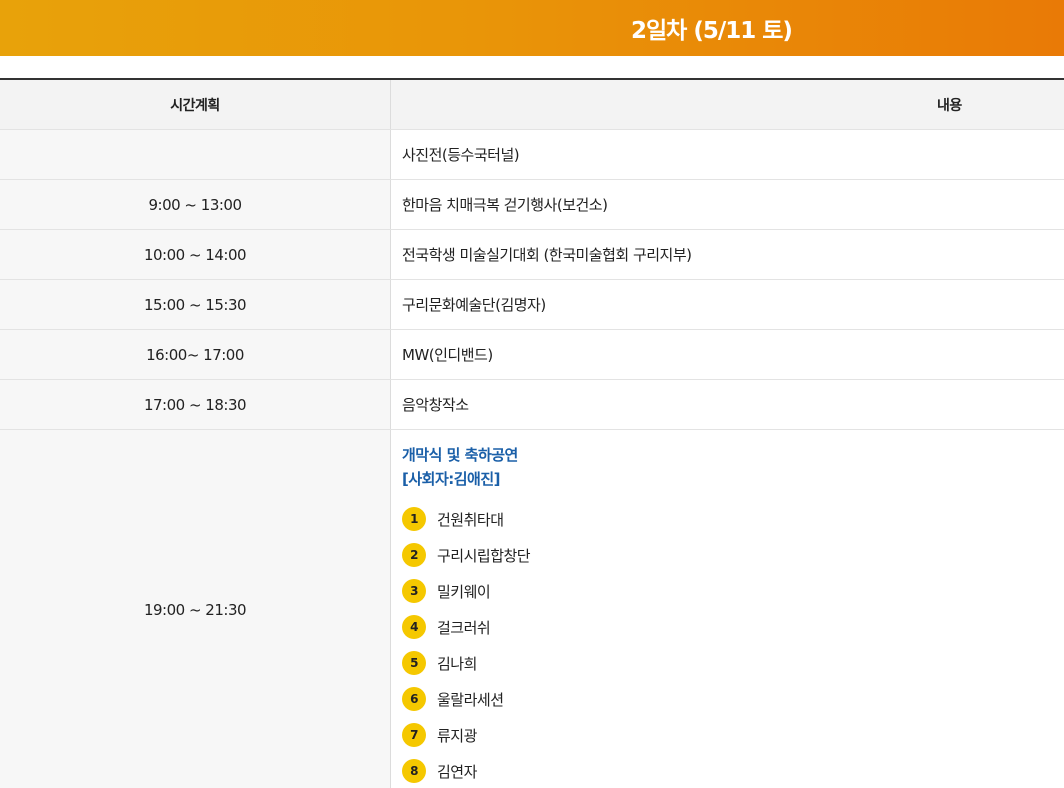 This screenshot has height=788, width=1064. Describe the element at coordinates (195, 104) in the screenshot. I see `header-time: 시간계획` at that location.